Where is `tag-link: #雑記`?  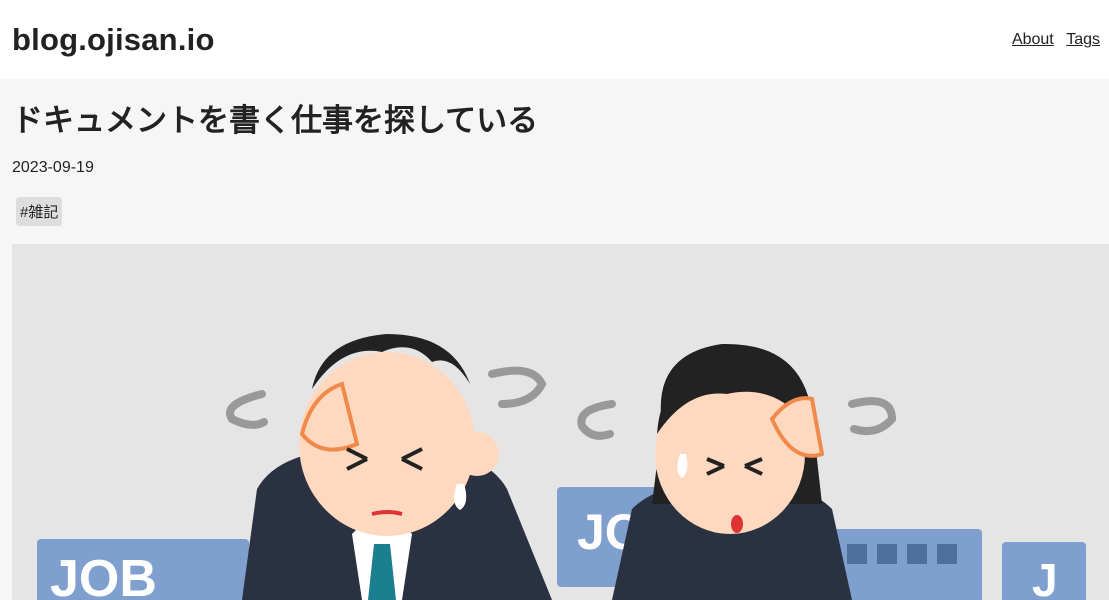 tag-link: #雑記 is located at coordinates (39, 211).